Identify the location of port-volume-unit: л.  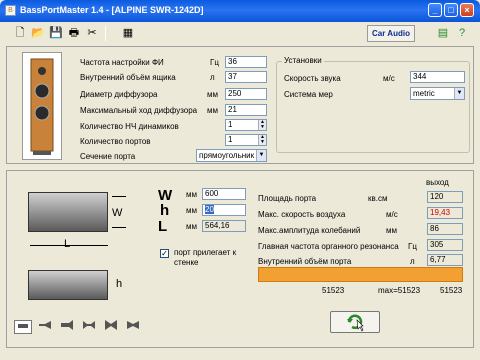
(412, 261).